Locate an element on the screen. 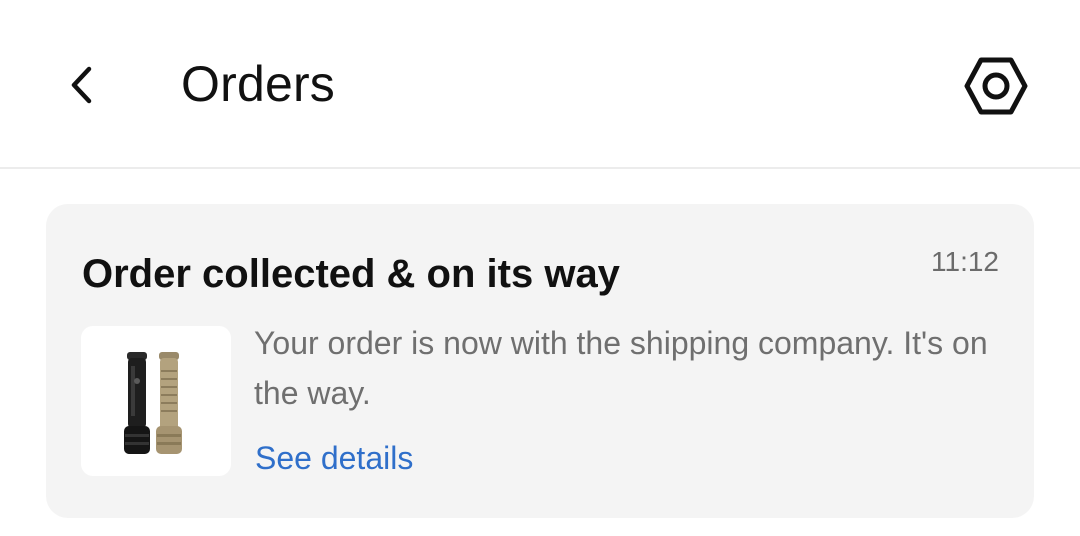 This screenshot has width=1080, height=536. product-thumbnail is located at coordinates (156, 401).